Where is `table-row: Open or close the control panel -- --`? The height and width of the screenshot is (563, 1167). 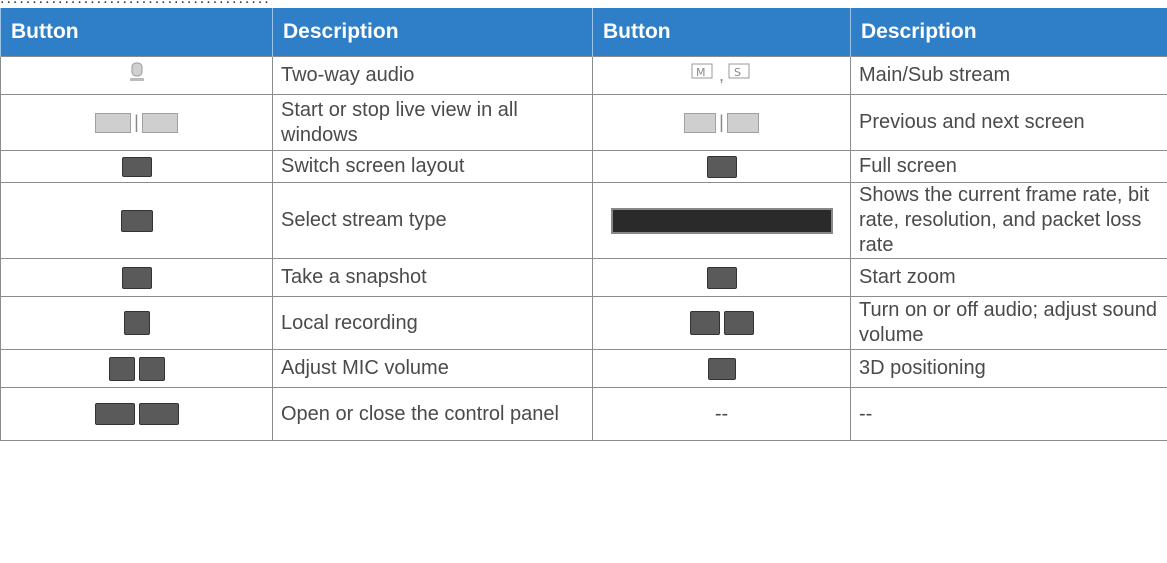
table-row: Open or close the control panel -- -- is located at coordinates (583, 414).